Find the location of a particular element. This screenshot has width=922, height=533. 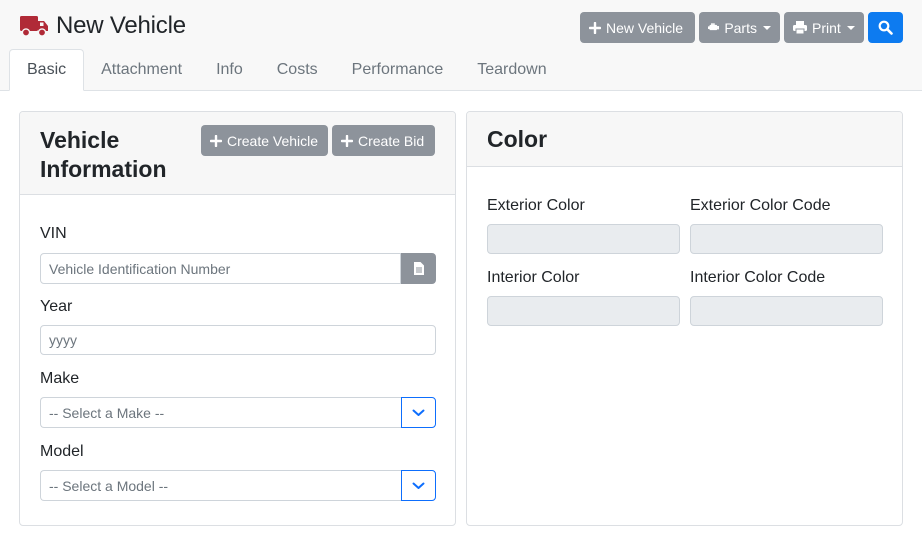

toolbar: New Vehicle Parts Print is located at coordinates (741, 27).